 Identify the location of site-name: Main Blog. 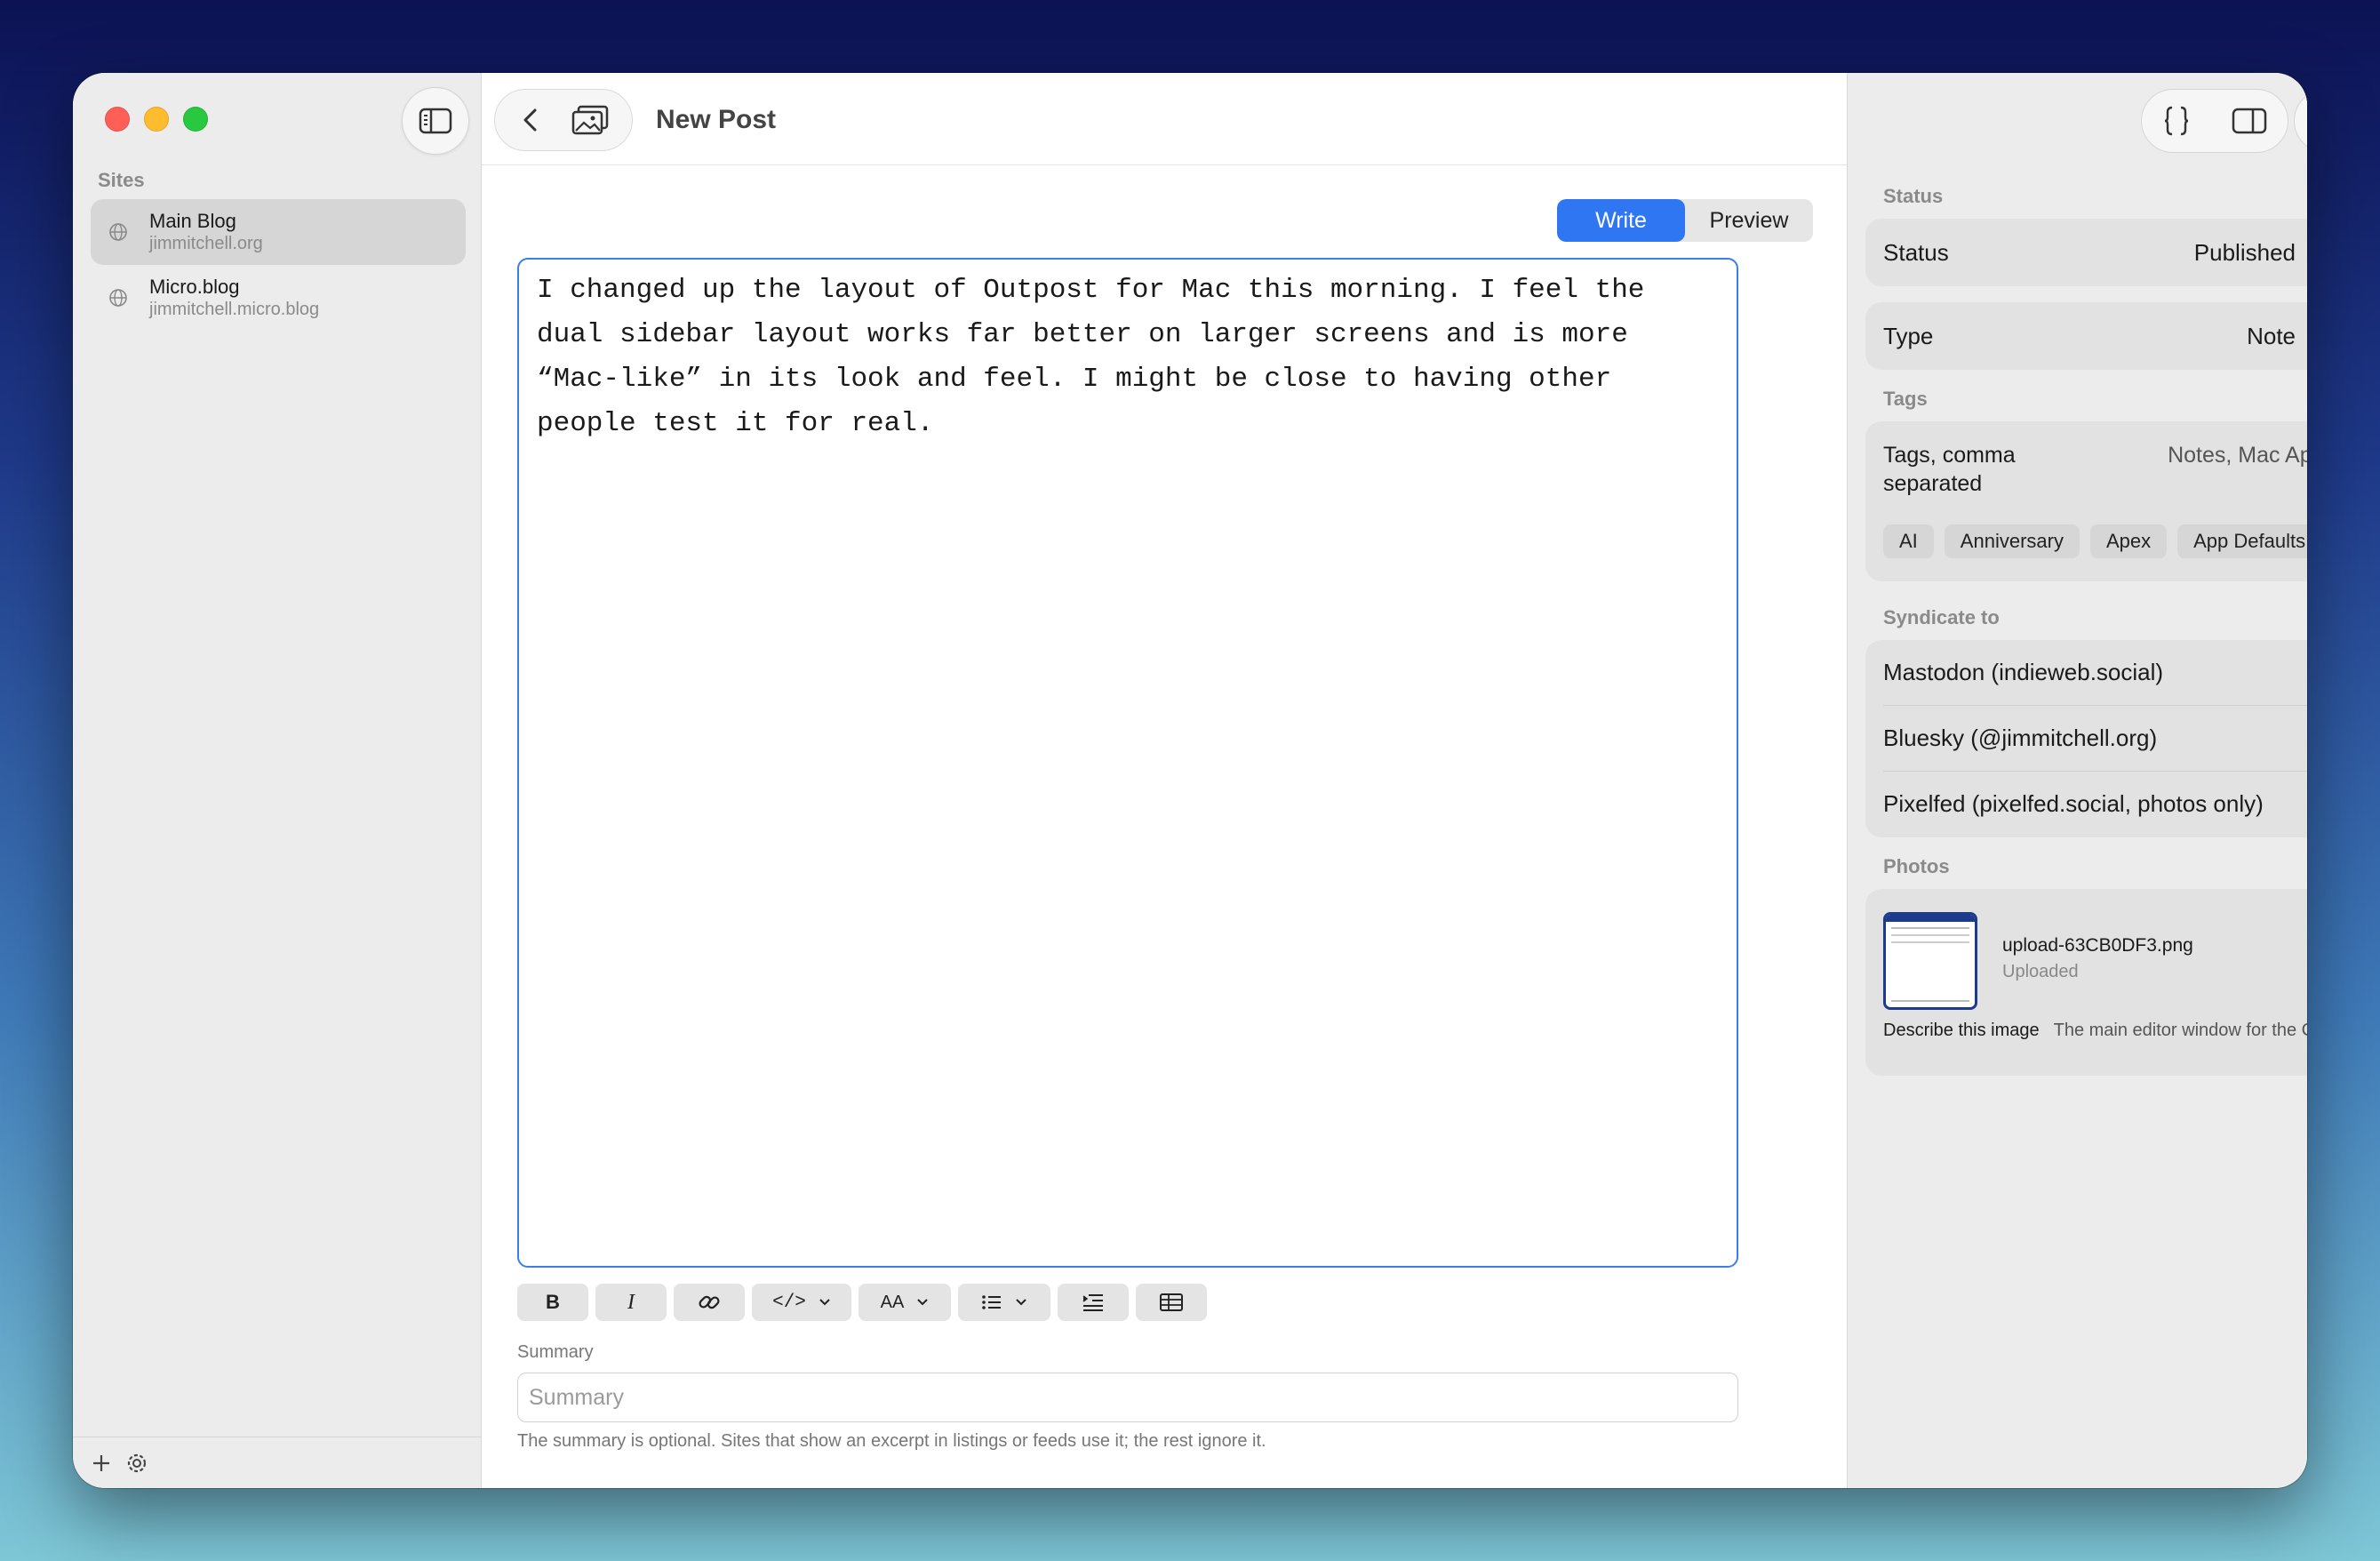
(192, 221).